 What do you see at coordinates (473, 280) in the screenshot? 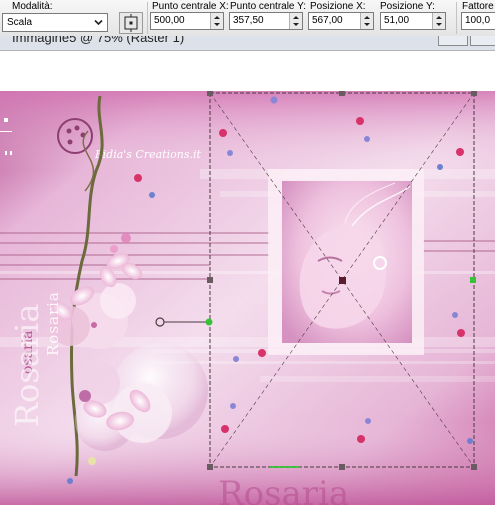
I see `handle-middle-right` at bounding box center [473, 280].